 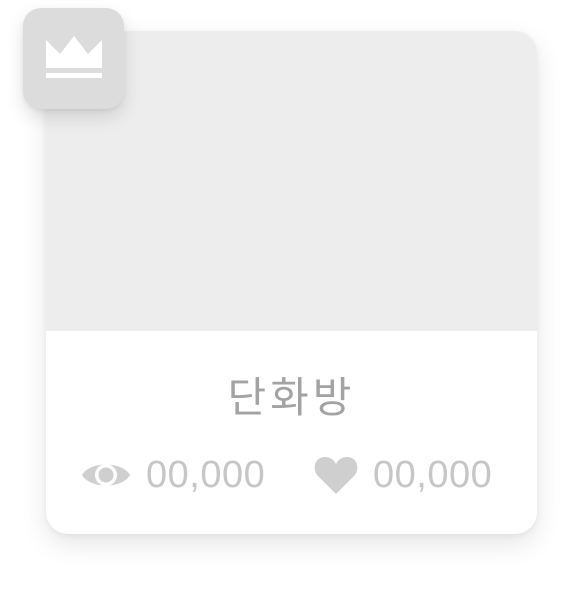 I want to click on stats-row: 00,000 00,000, so click(x=291, y=475).